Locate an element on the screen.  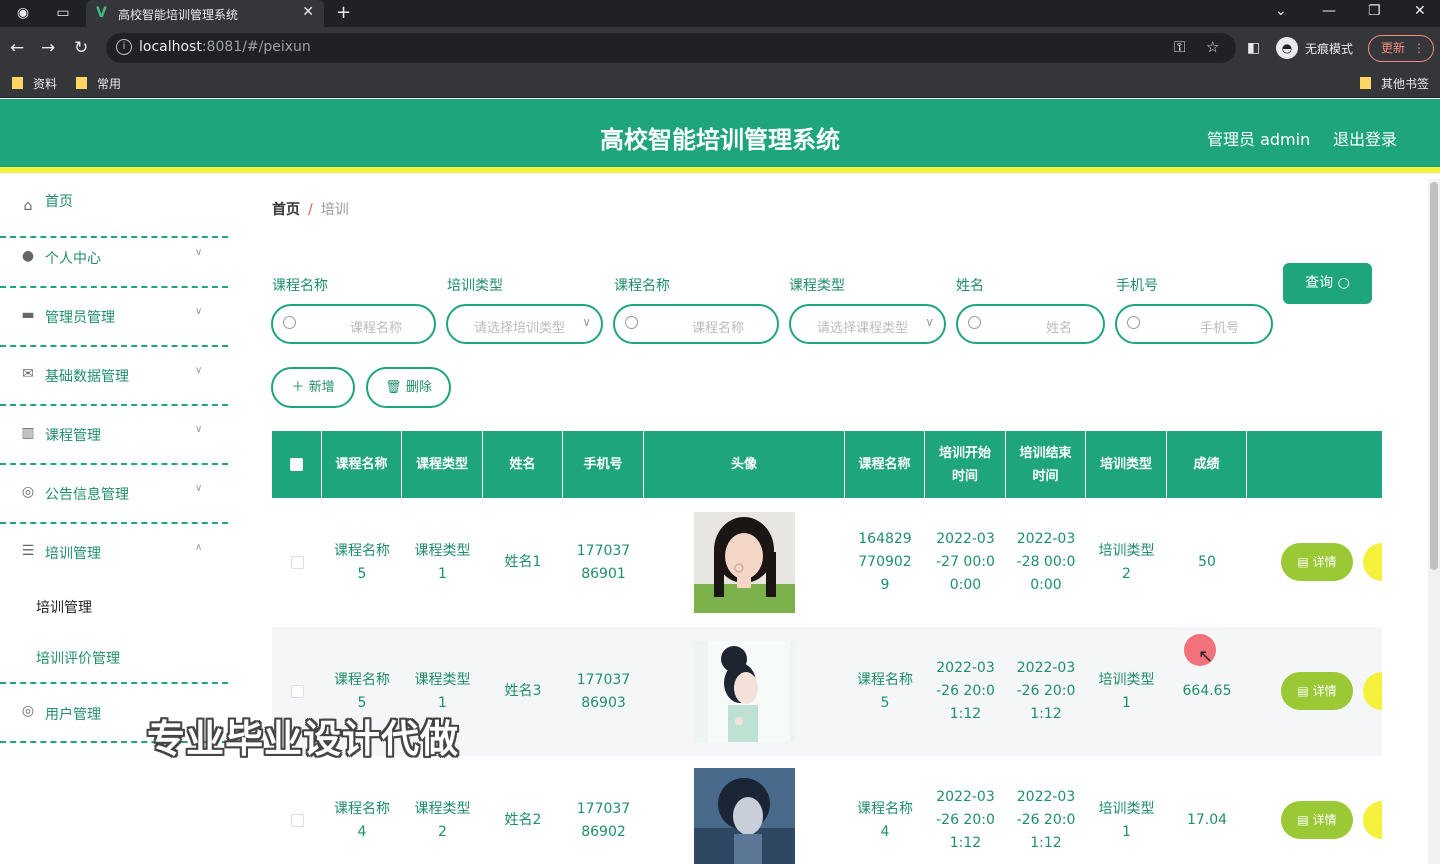
filter-label: 培训类型 is located at coordinates (475, 286).